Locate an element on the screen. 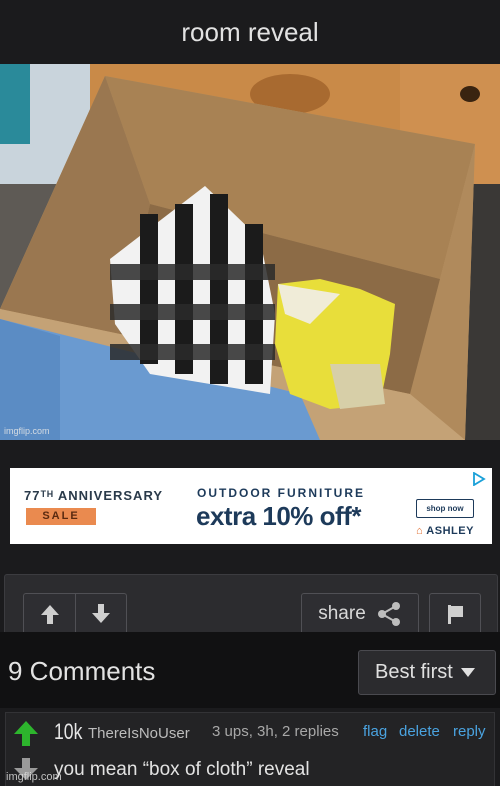 The width and height of the screenshot is (500, 786). comment-delete-link: delete is located at coordinates (419, 731).